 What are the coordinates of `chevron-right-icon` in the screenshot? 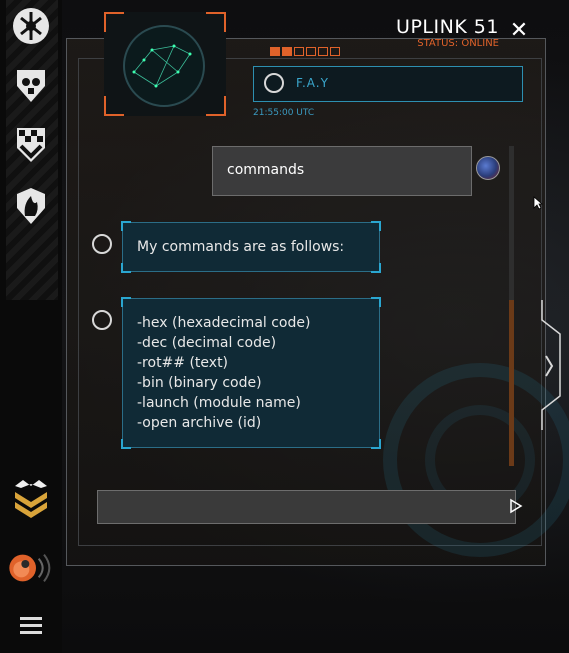 It's located at (549, 366).